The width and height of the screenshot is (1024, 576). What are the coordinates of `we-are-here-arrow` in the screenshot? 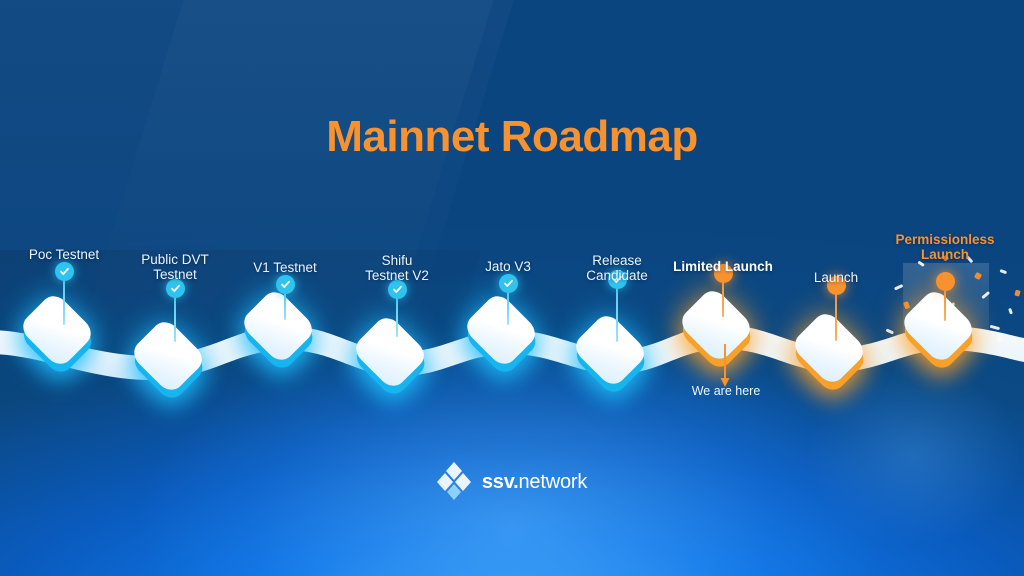 It's located at (725, 365).